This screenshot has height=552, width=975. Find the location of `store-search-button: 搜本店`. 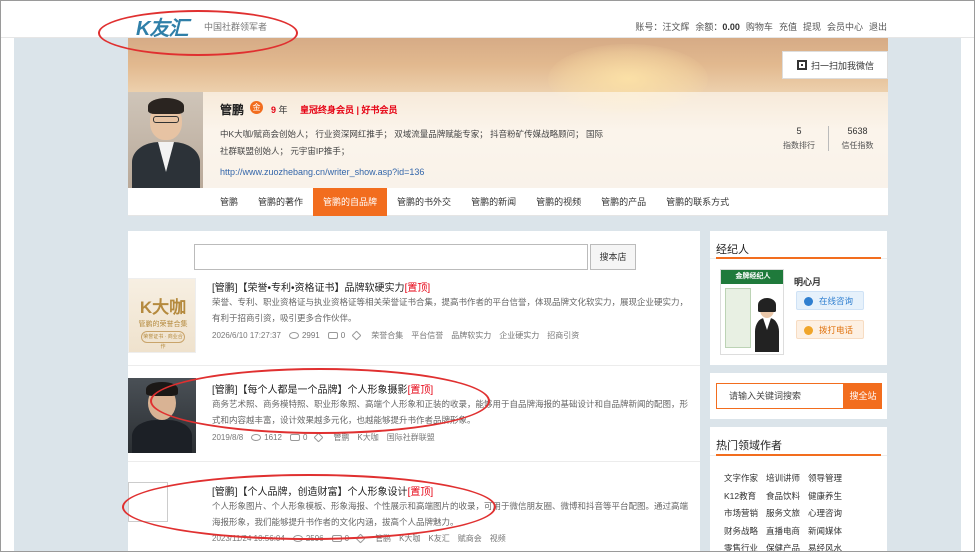

store-search-button: 搜本店 is located at coordinates (613, 257).